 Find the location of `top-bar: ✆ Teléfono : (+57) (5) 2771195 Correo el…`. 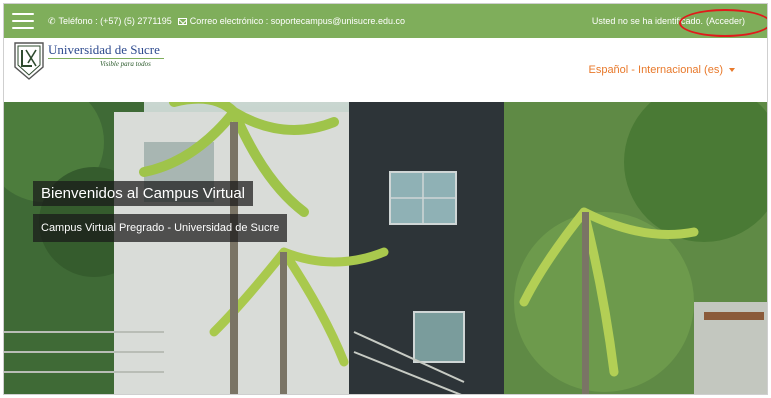

top-bar: ✆ Teléfono : (+57) (5) 2771195 Correo el… is located at coordinates (385, 21).